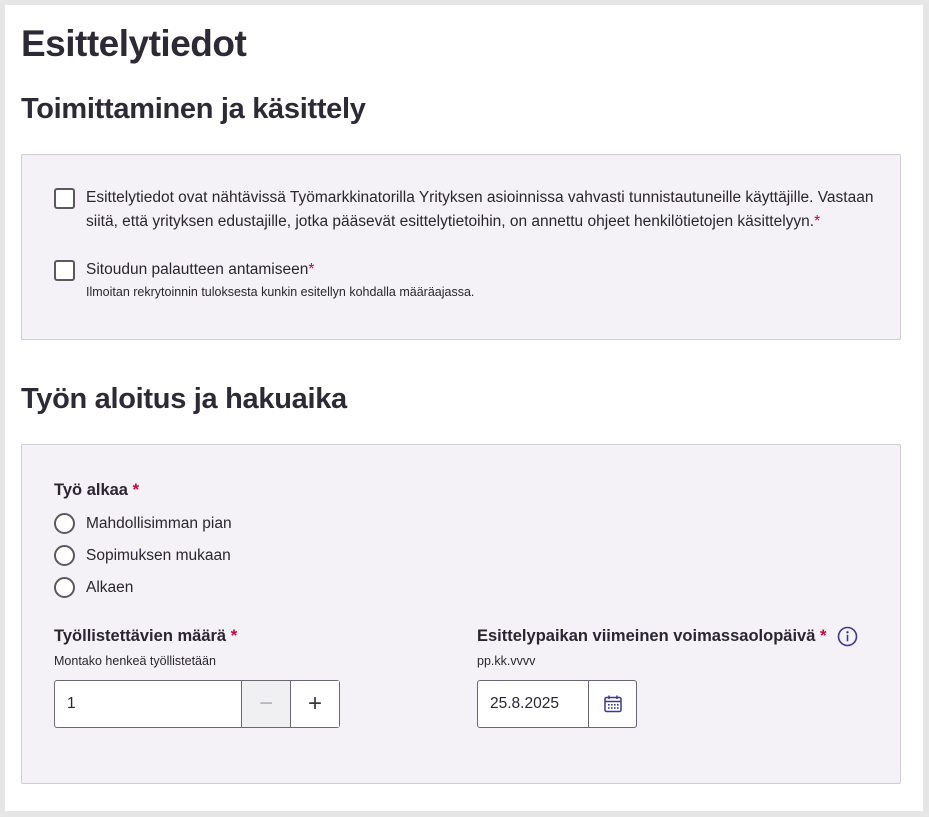 This screenshot has height=817, width=929. I want to click on calendar-icon, so click(612, 704).